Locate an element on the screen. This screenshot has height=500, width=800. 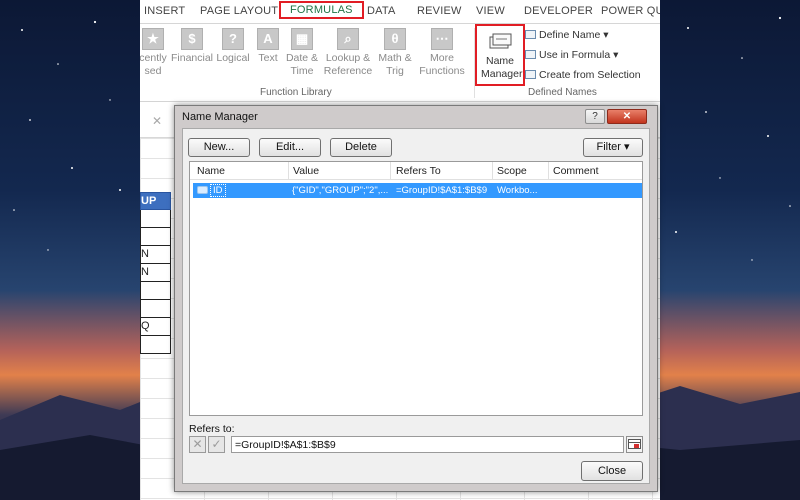
recently-used-button: ★ cently sed is located at coordinates (155, 53).